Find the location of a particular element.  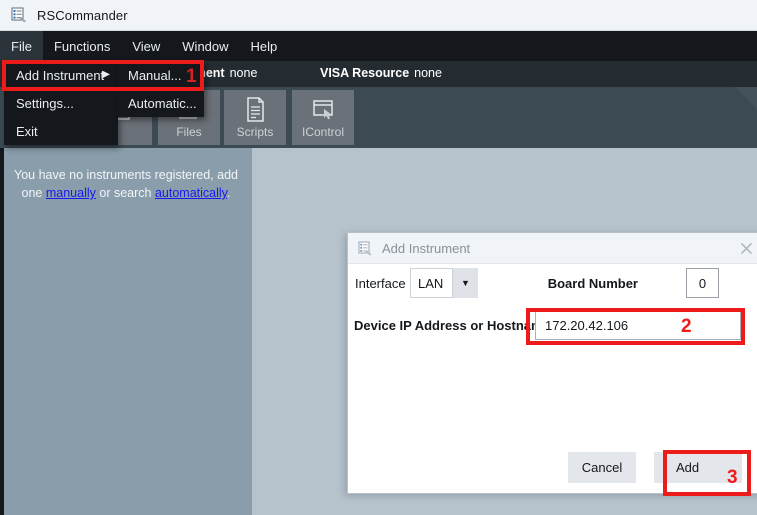

interface-label: Interface is located at coordinates (380, 283).